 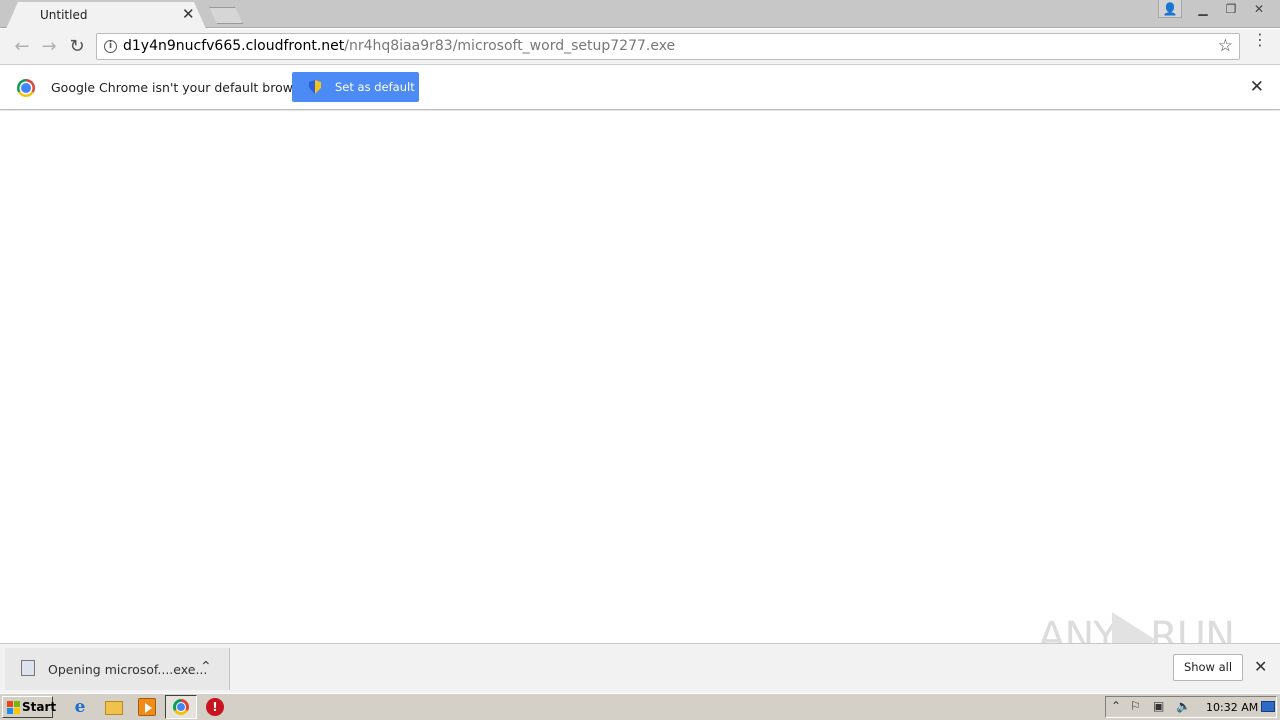 I want to click on tab-untitled: Untitled ✕, so click(x=106, y=15).